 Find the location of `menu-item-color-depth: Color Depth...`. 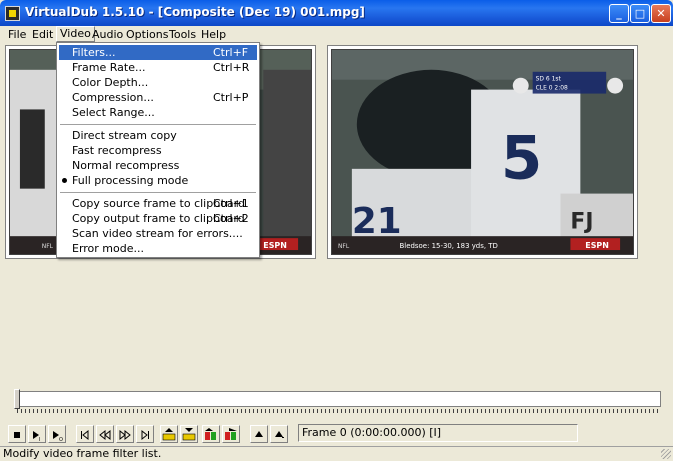

menu-item-color-depth: Color Depth... is located at coordinates (158, 82).